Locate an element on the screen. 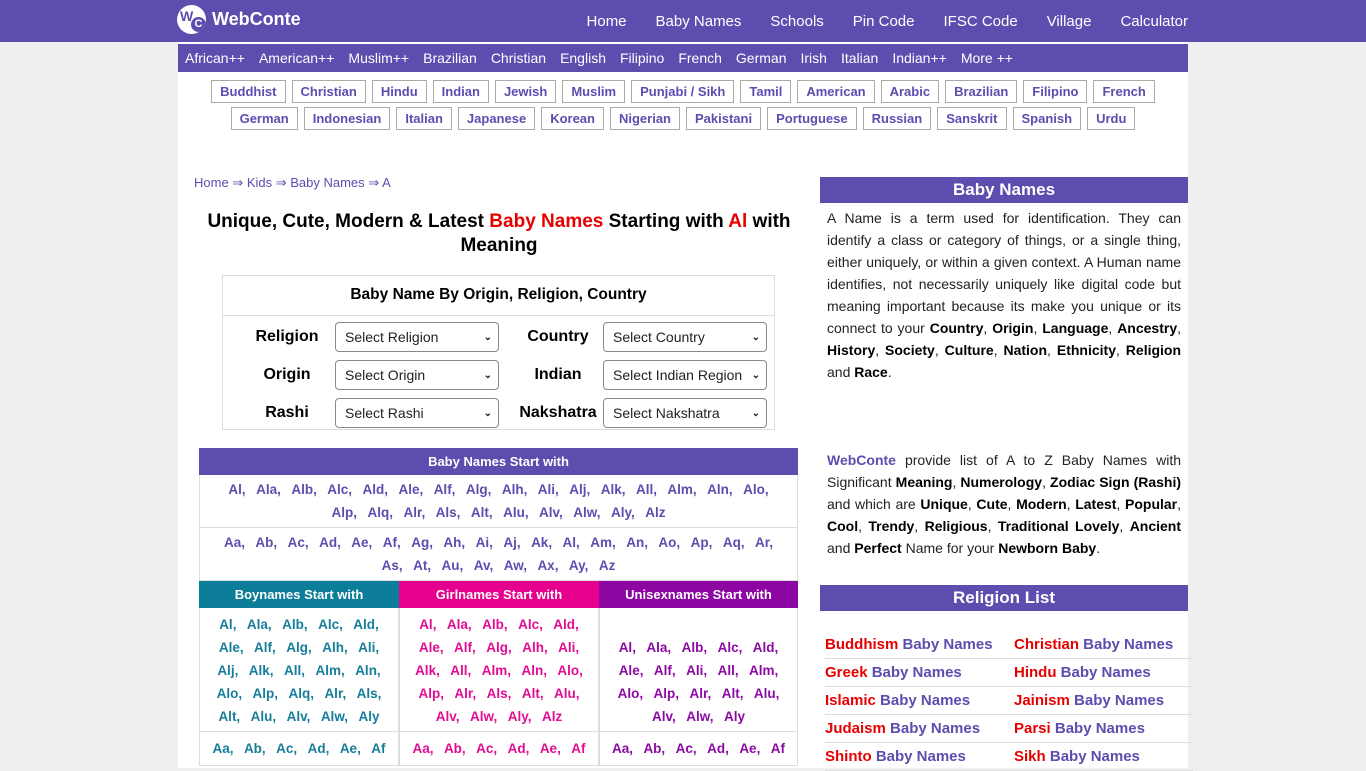 This screenshot has width=1366, height=771. name-prefix-link: Alc, is located at coordinates (530, 624).